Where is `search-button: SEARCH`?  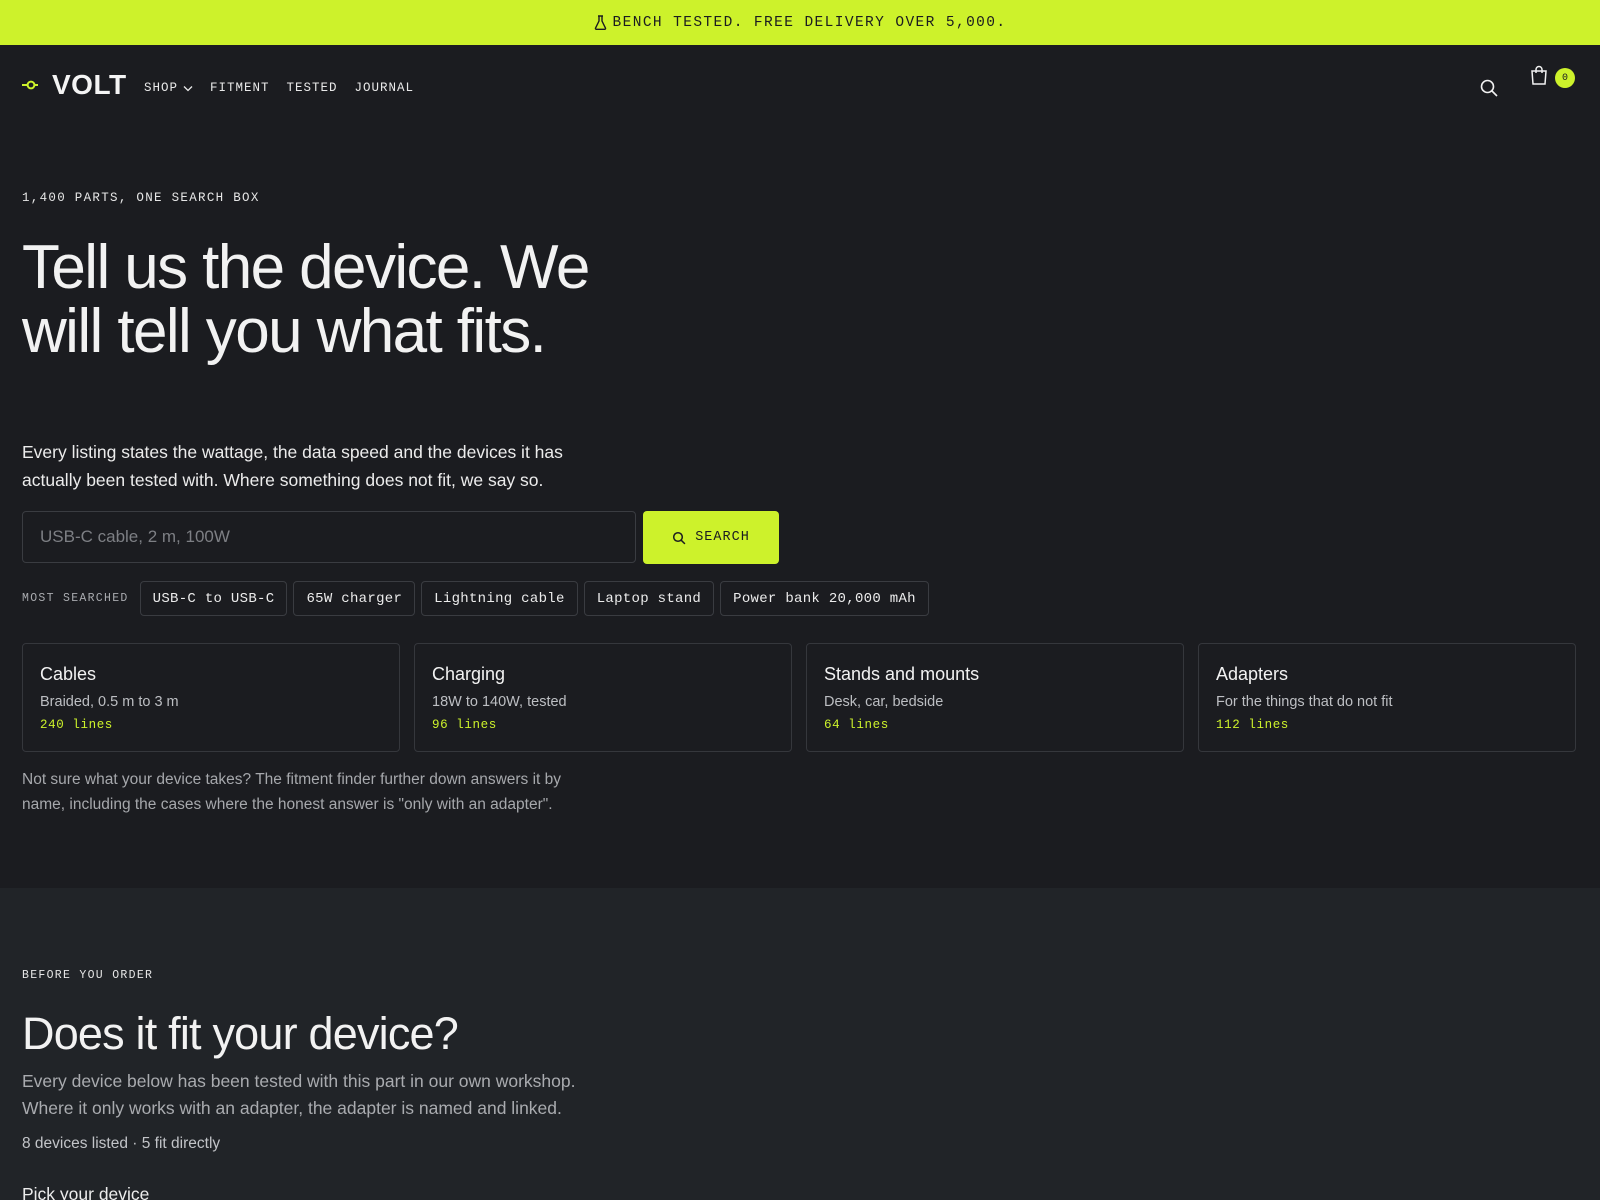
search-button: SEARCH is located at coordinates (711, 537).